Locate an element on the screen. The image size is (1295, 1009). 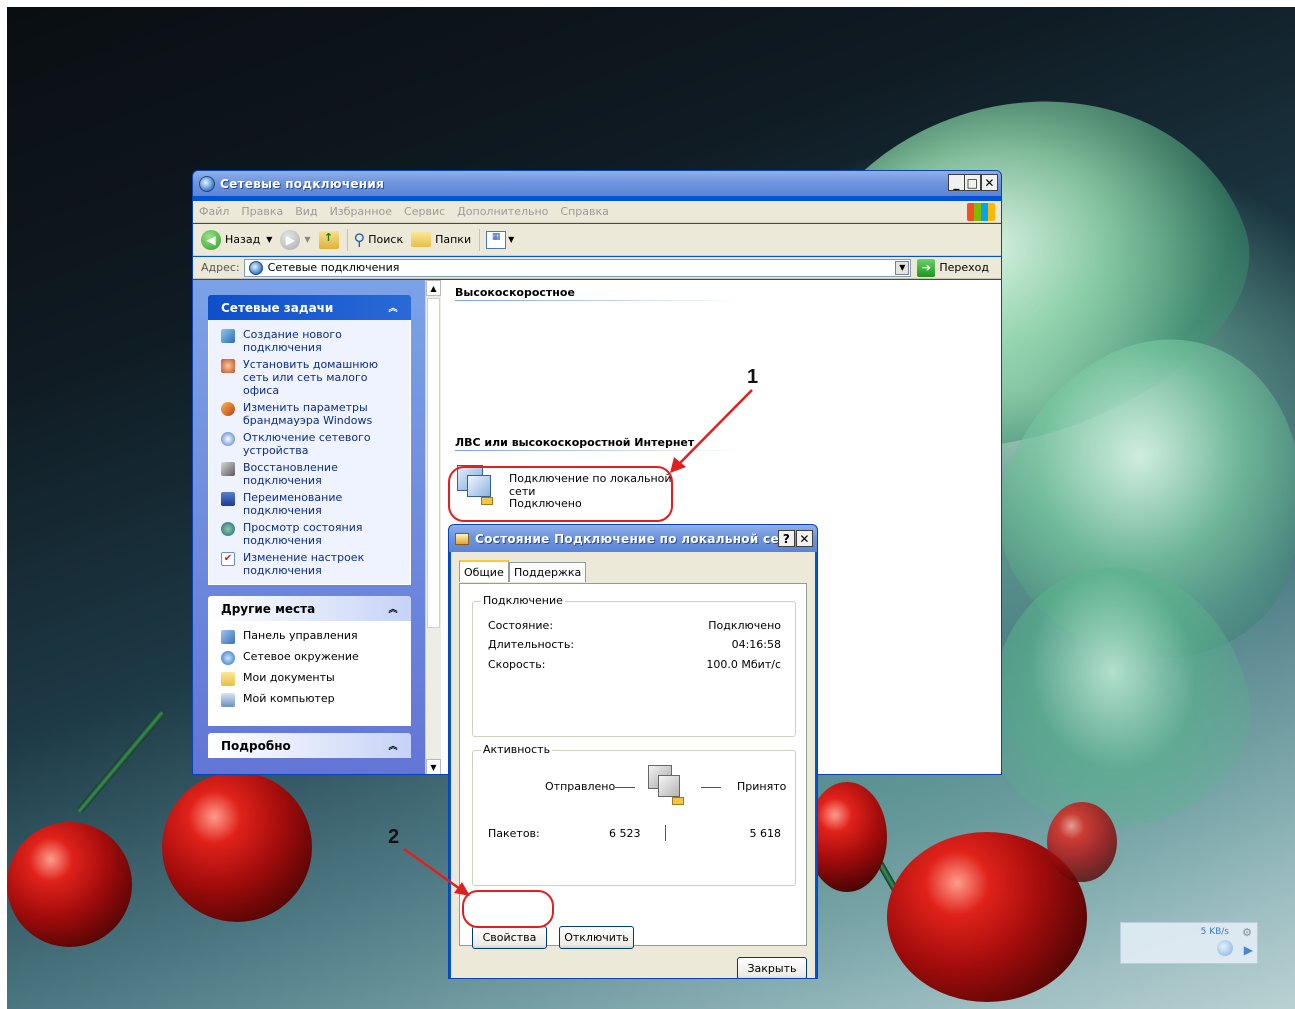
task-disable-device: Отключение сетевого устройства is located at coordinates (312, 444).